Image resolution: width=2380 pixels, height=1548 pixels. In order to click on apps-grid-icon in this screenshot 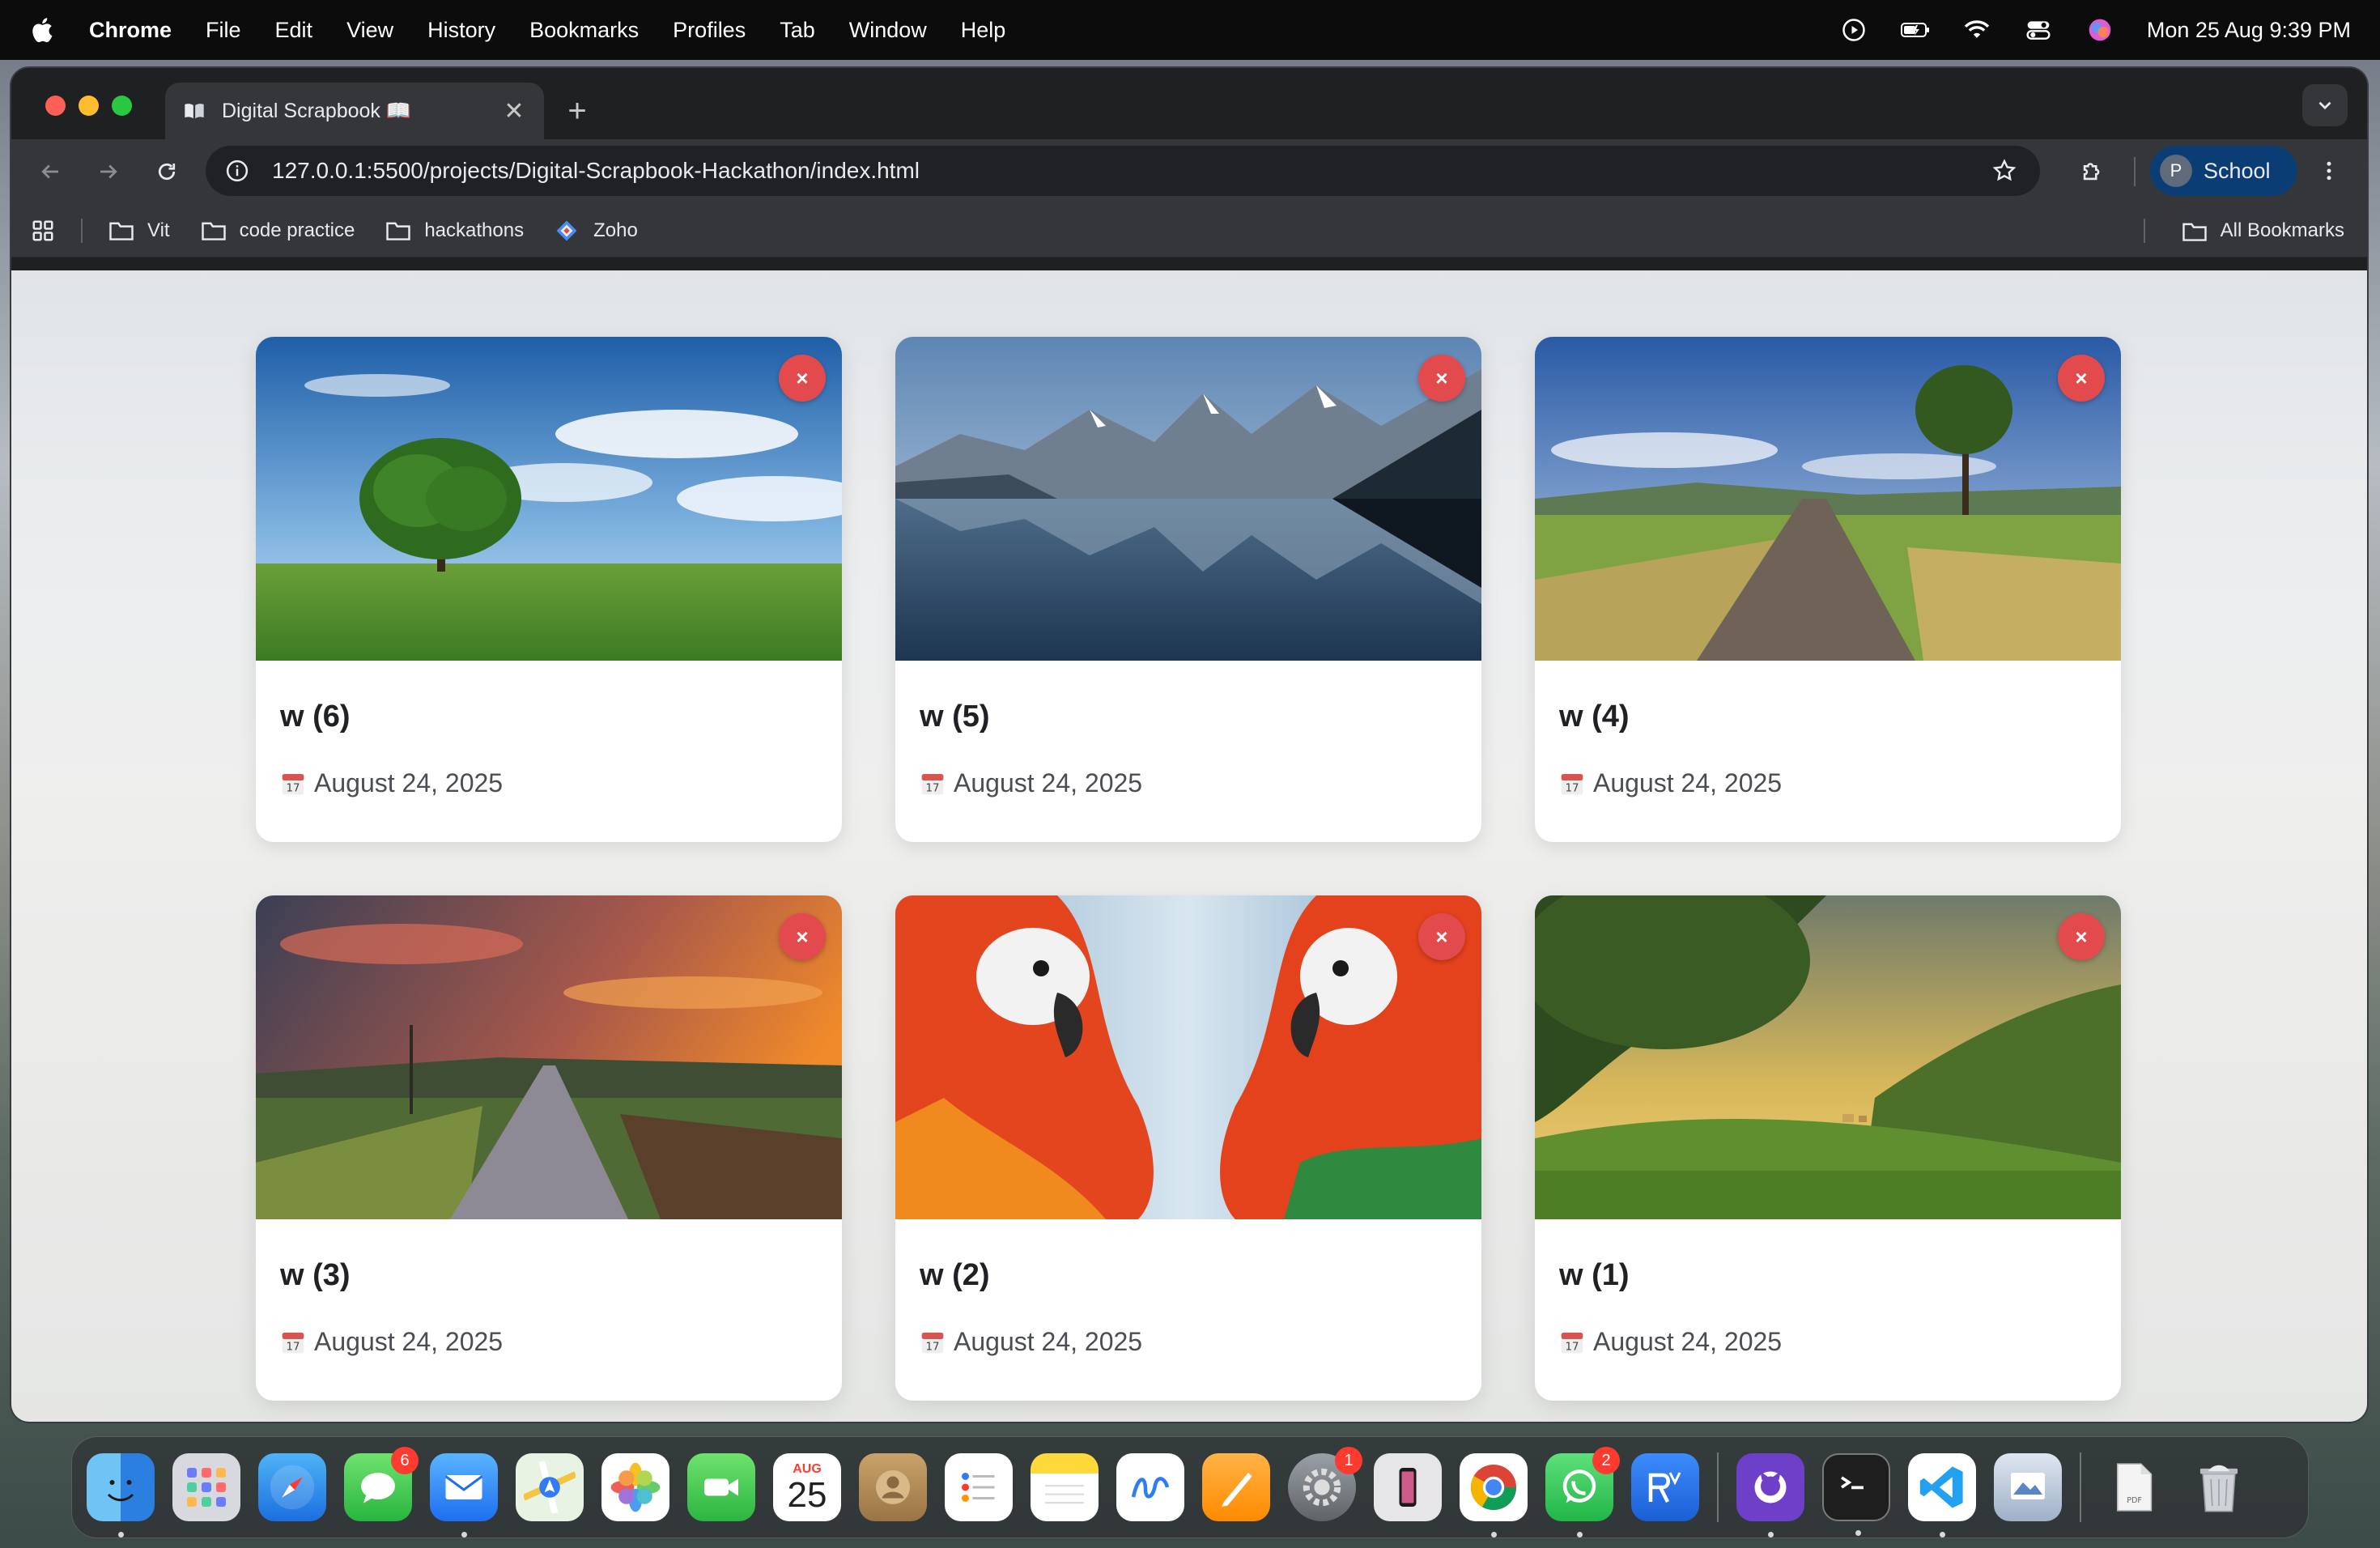, I will do `click(46, 231)`.